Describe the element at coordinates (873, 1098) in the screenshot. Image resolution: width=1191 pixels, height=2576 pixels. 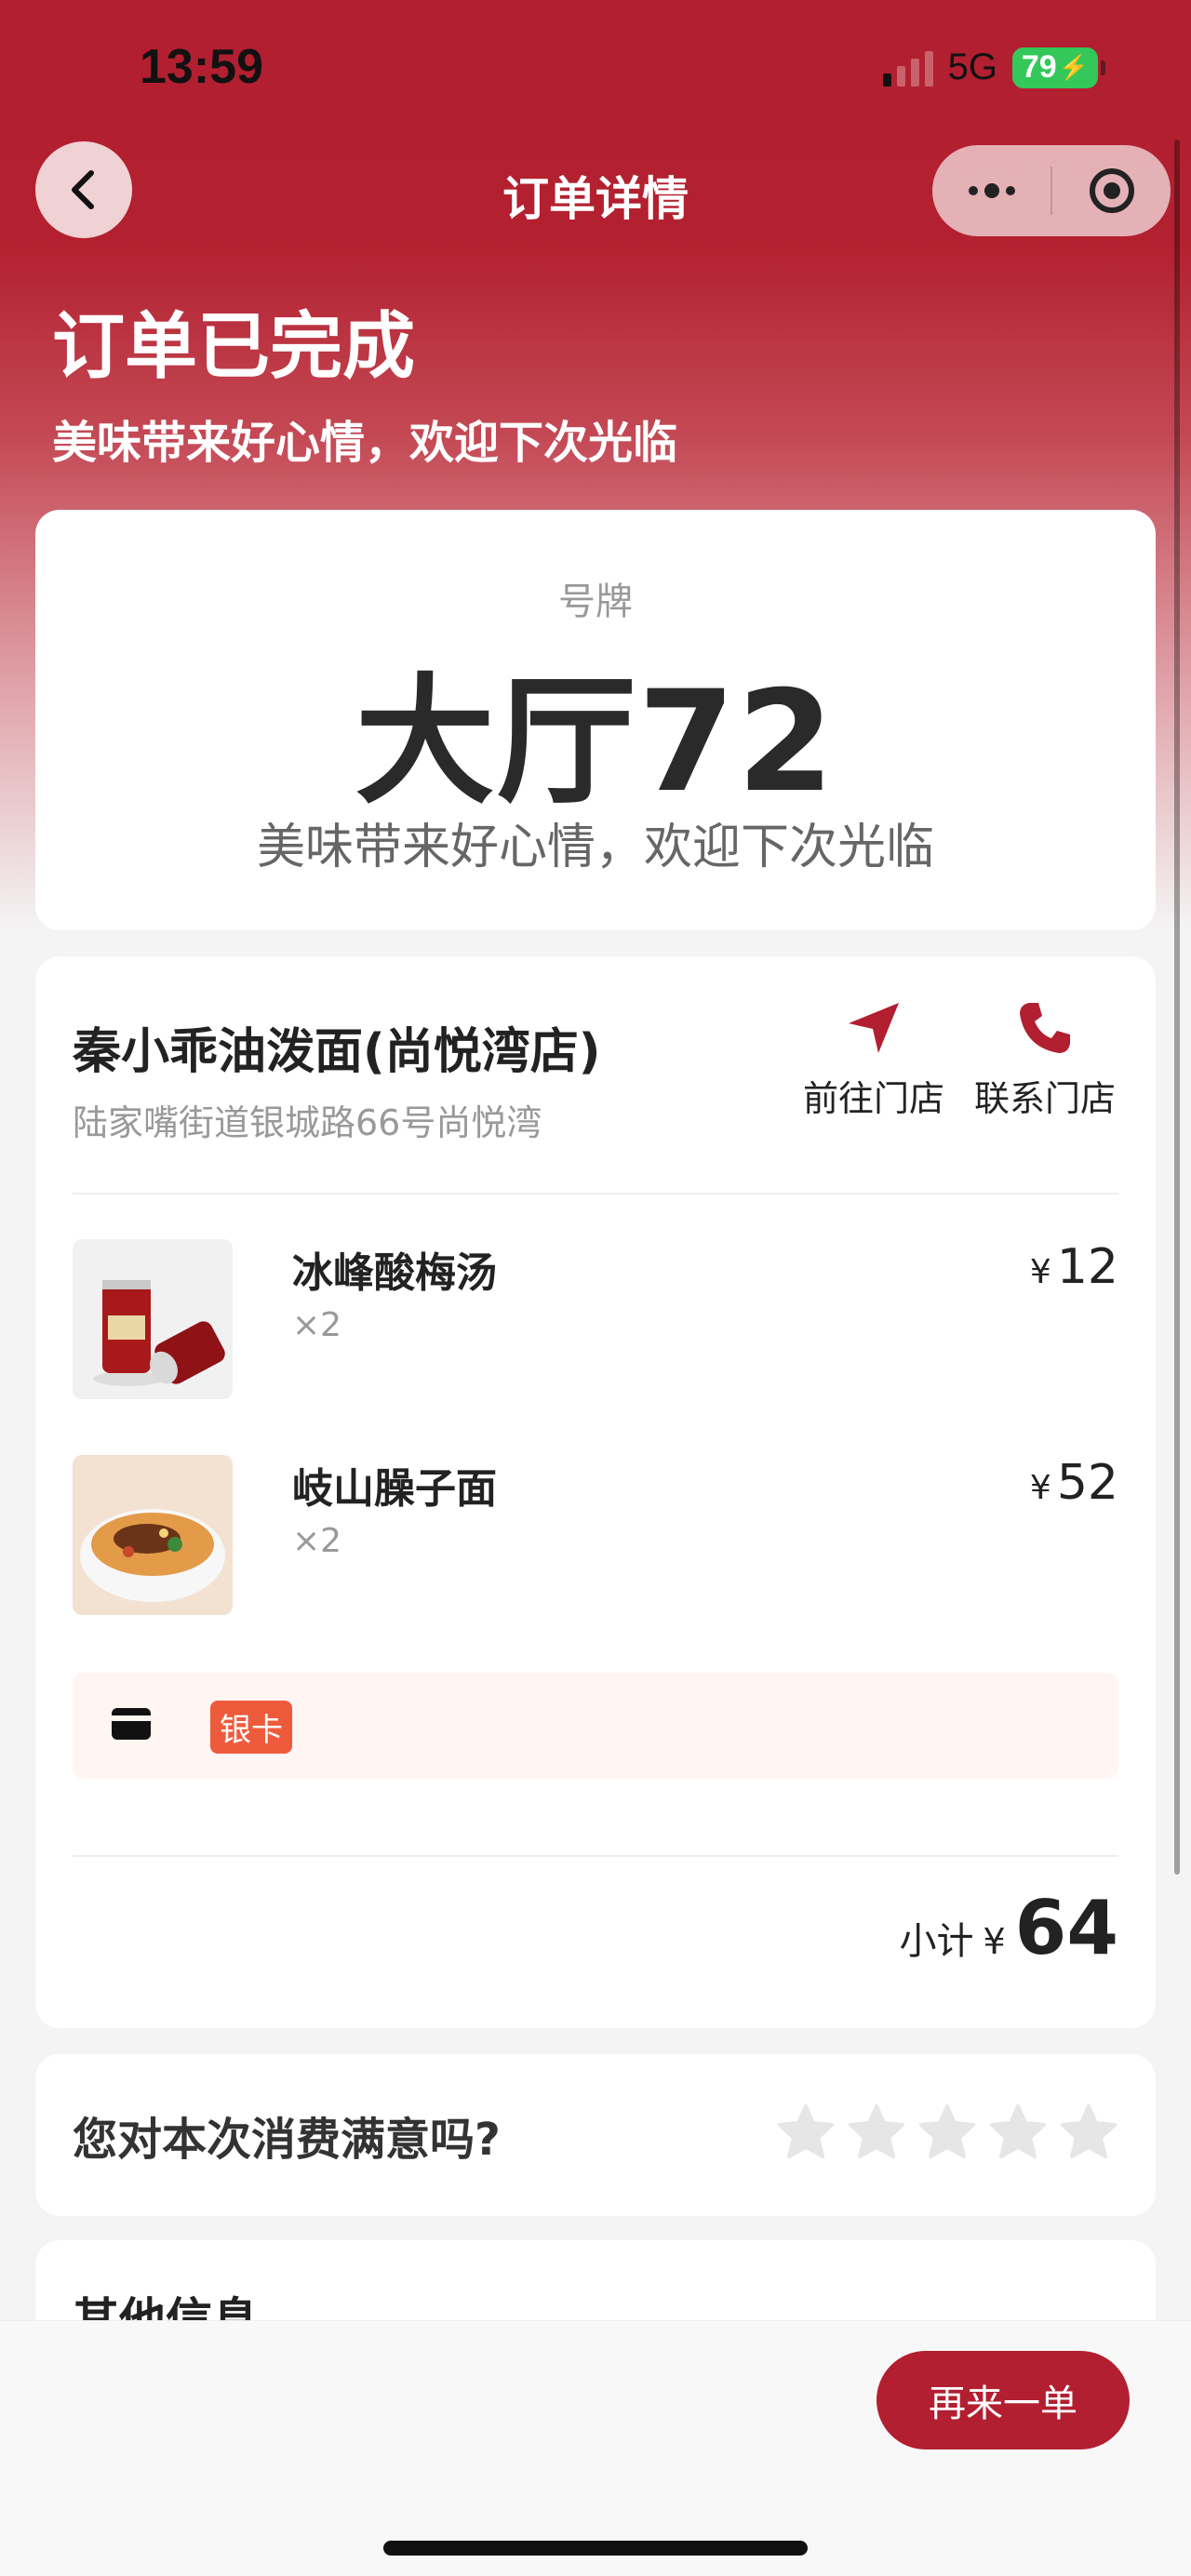
I see `navigate-store-label: 前往门店` at that location.